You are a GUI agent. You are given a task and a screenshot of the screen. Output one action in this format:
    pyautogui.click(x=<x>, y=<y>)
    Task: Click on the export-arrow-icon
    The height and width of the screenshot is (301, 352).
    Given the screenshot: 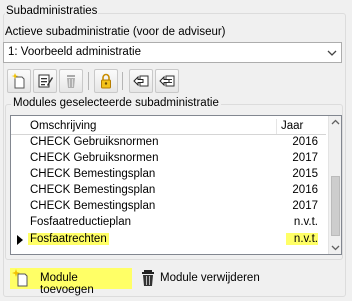 What is the action you would take?
    pyautogui.click(x=167, y=81)
    